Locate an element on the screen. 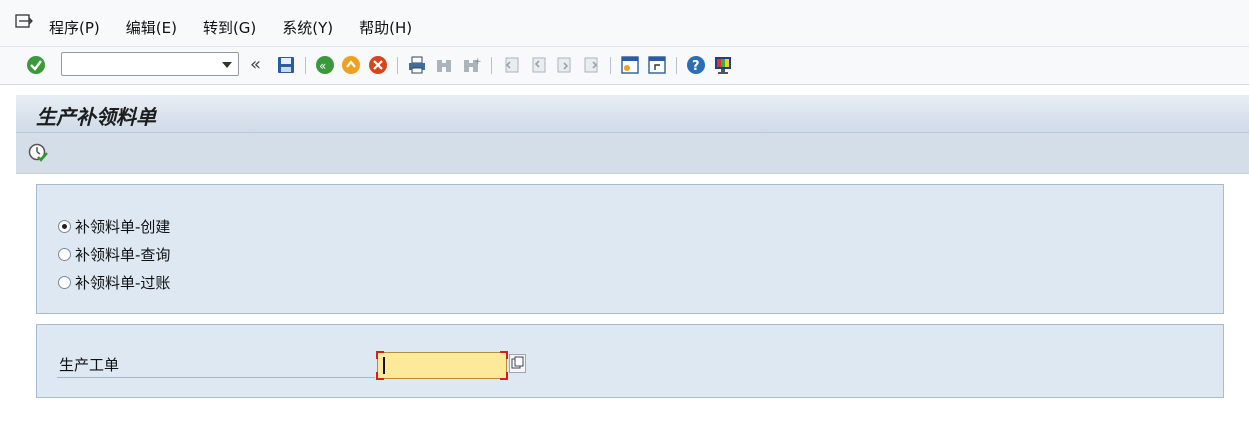 The height and width of the screenshot is (426, 1249). application-toolbar is located at coordinates (632, 153).